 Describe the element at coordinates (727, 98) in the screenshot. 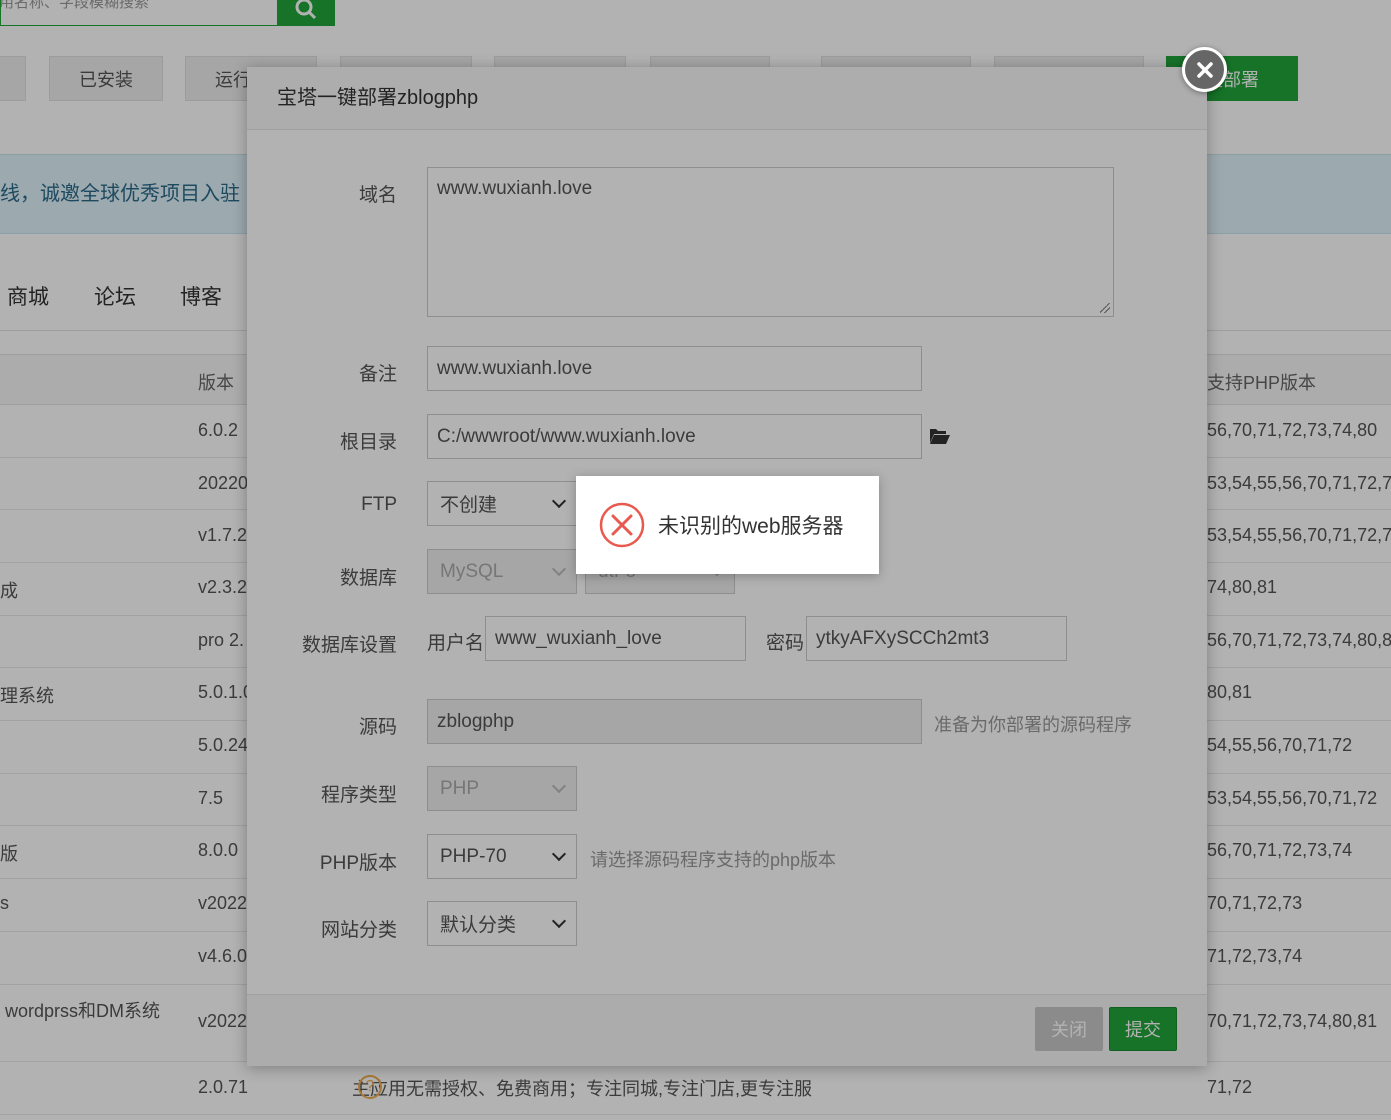

I see `modal-title: 宝塔一键部署zblogphp` at that location.